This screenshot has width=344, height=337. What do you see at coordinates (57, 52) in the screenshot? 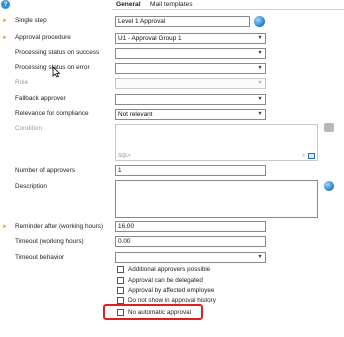
I see `processing-status-success-label: Processing status on success` at bounding box center [57, 52].